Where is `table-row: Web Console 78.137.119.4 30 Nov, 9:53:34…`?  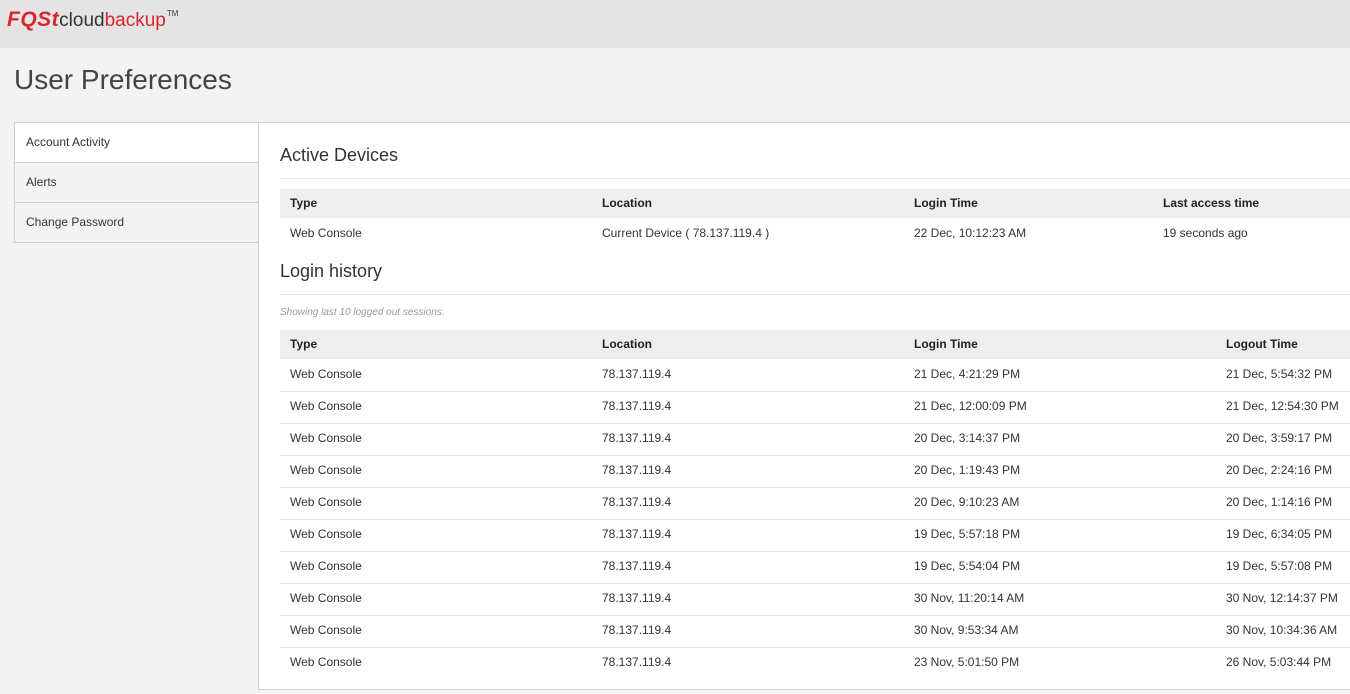
table-row: Web Console 78.137.119.4 30 Nov, 9:53:34… is located at coordinates (815, 631).